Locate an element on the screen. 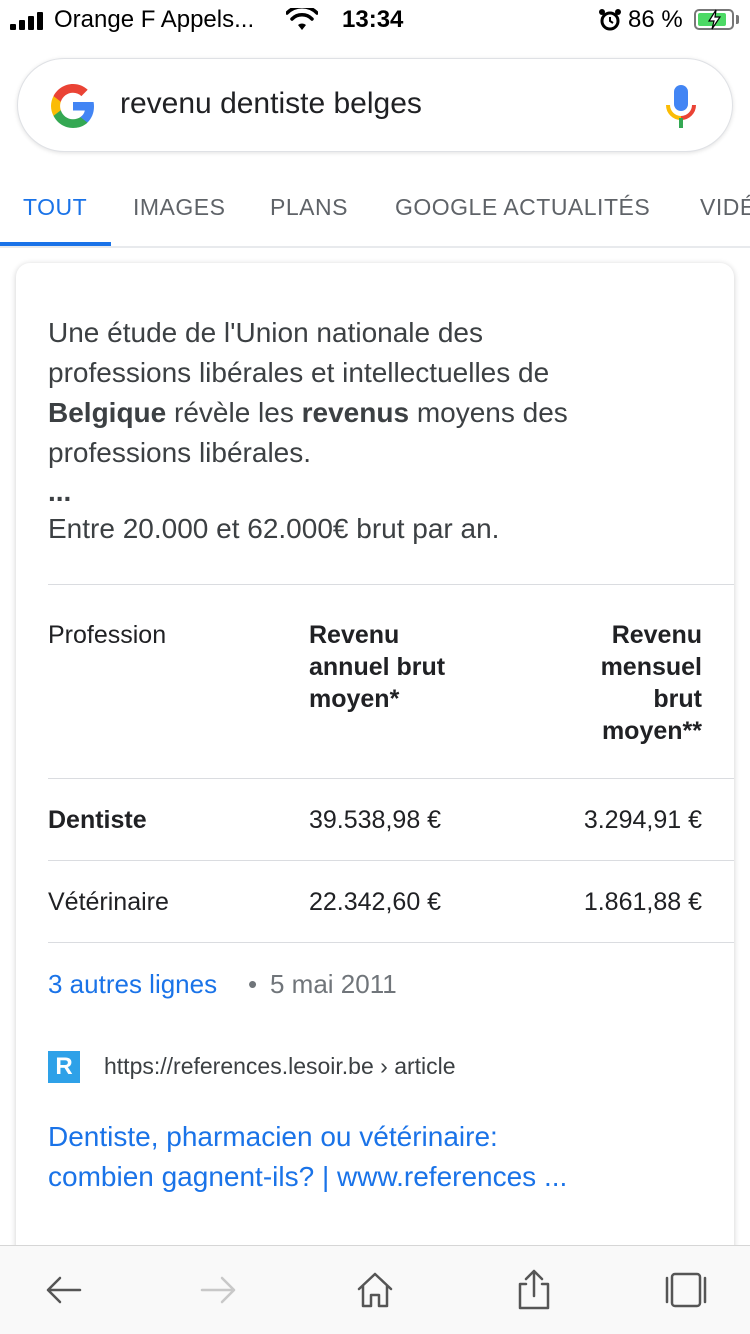 This screenshot has width=750, height=1334. tab-videos: VIDÉ is located at coordinates (725, 207).